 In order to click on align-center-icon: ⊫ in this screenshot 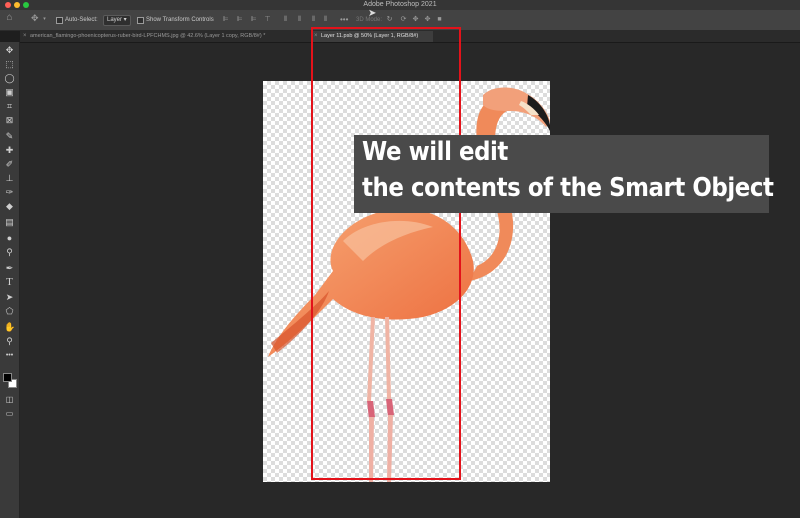, I will do `click(239, 19)`.